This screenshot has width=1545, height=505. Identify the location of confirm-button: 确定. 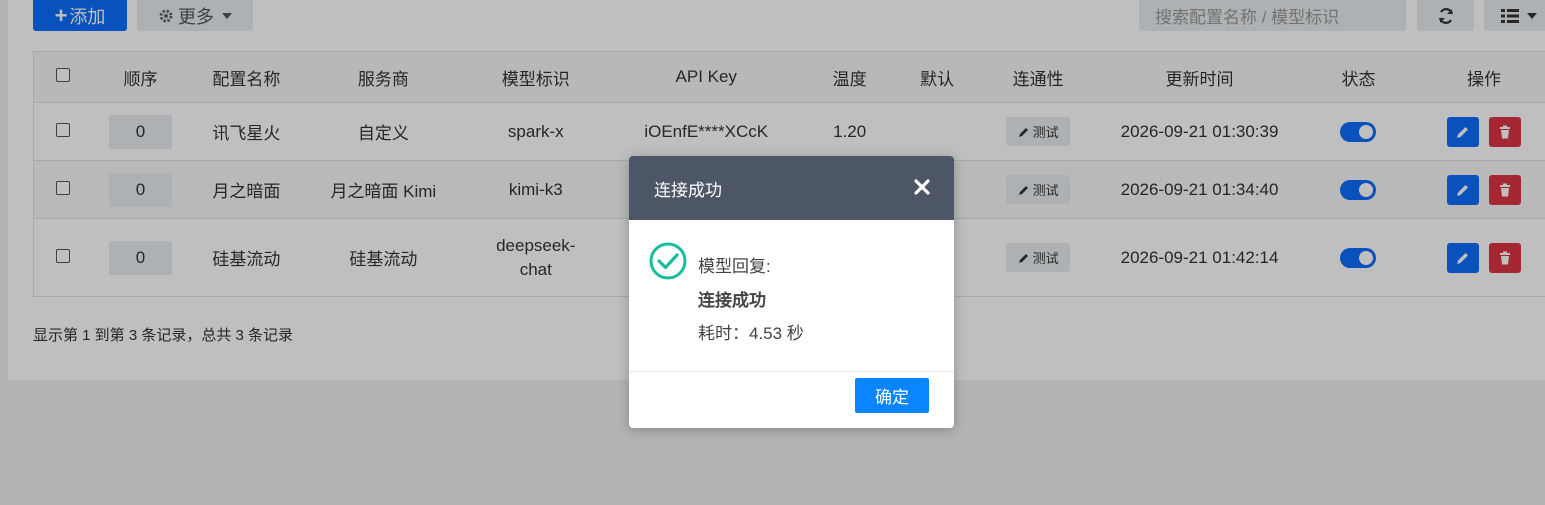
(892, 395).